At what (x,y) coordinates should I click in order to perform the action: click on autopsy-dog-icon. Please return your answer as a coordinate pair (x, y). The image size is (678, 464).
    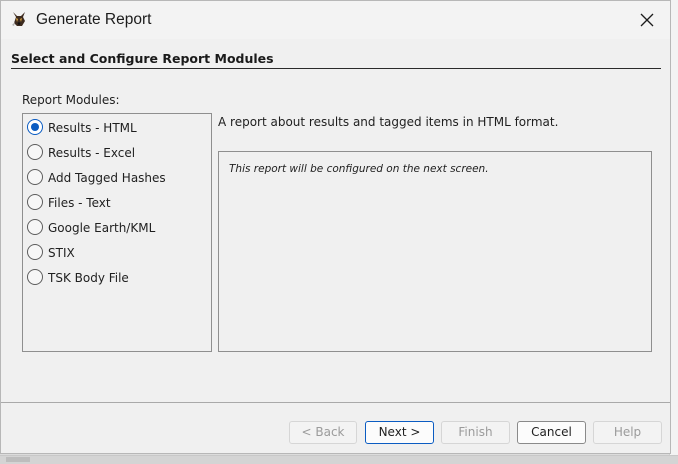
    Looking at the image, I should click on (19, 19).